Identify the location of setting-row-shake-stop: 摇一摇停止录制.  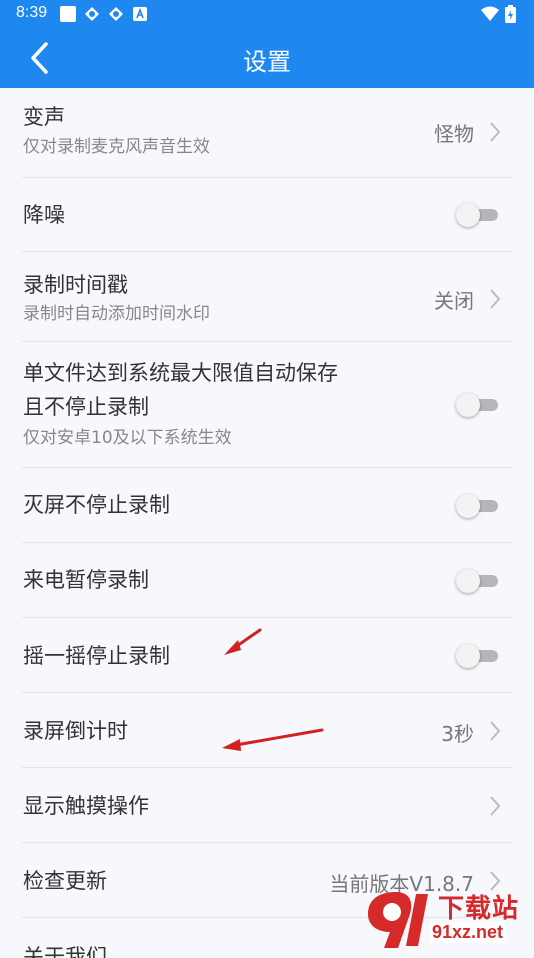
(267, 655).